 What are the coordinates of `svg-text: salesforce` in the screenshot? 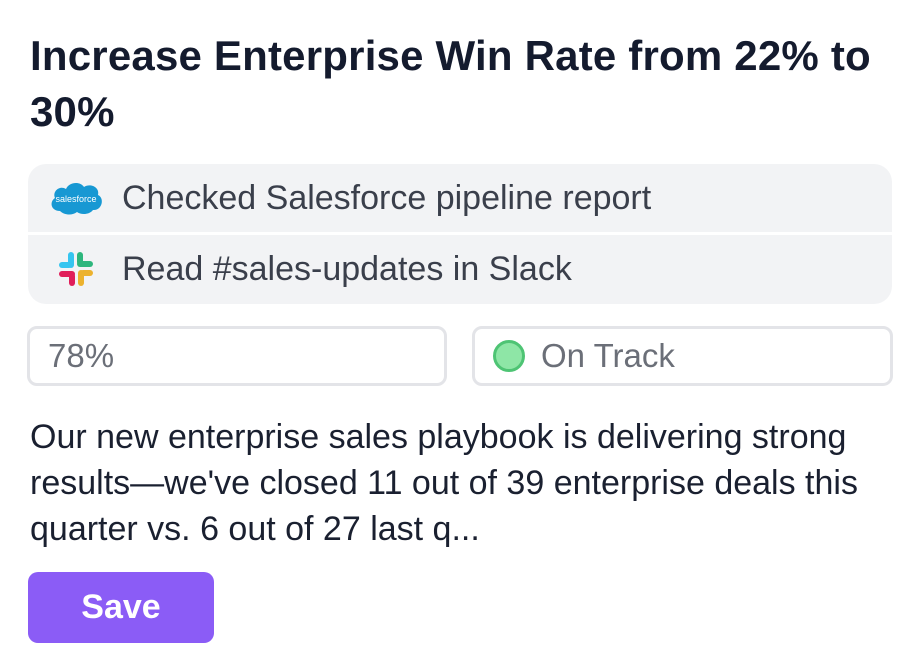 It's located at (75, 199).